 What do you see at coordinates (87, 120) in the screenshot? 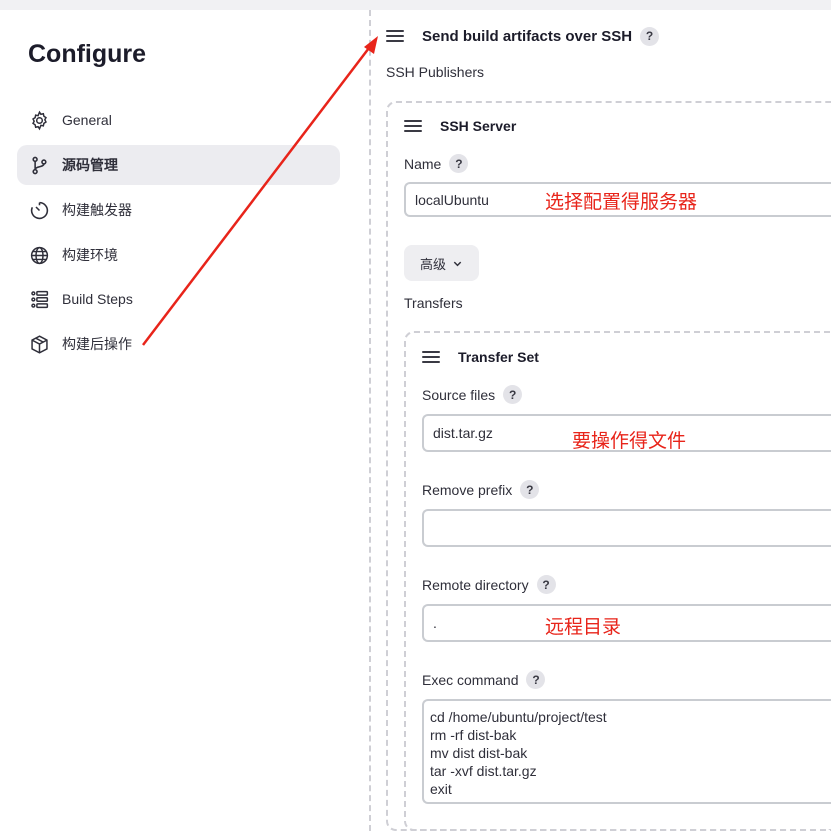
I see `sidebar-item-label: General` at bounding box center [87, 120].